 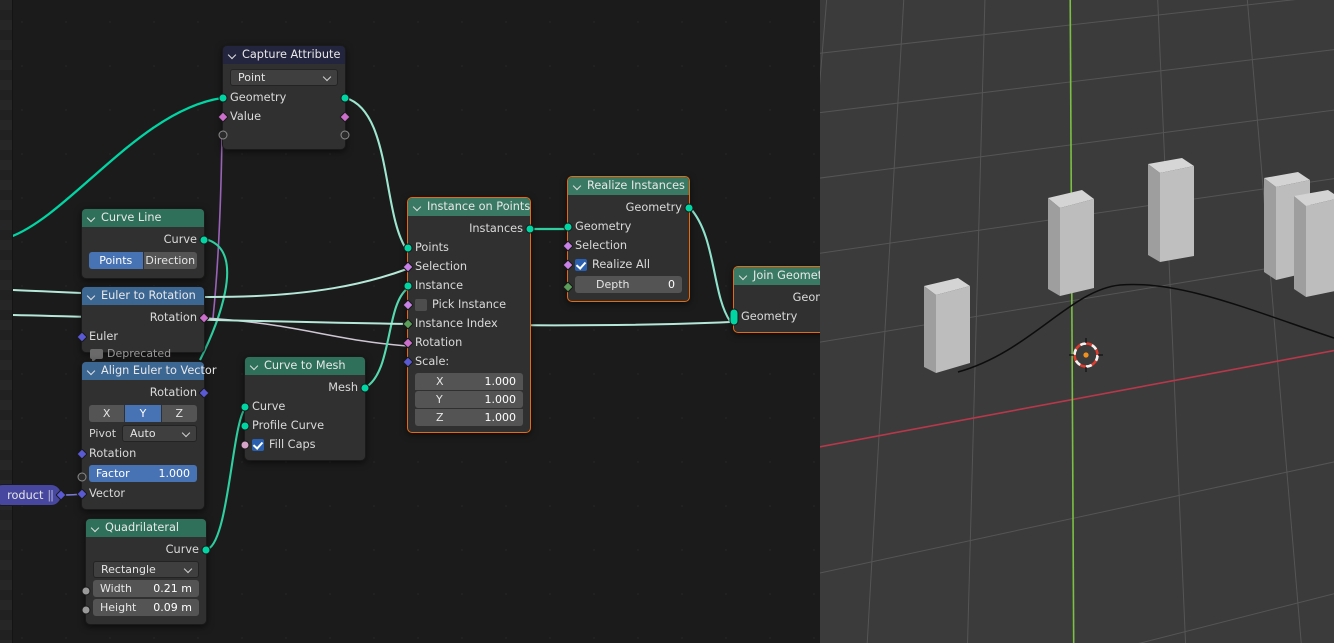 I want to click on socket-instance-in, so click(x=408, y=285).